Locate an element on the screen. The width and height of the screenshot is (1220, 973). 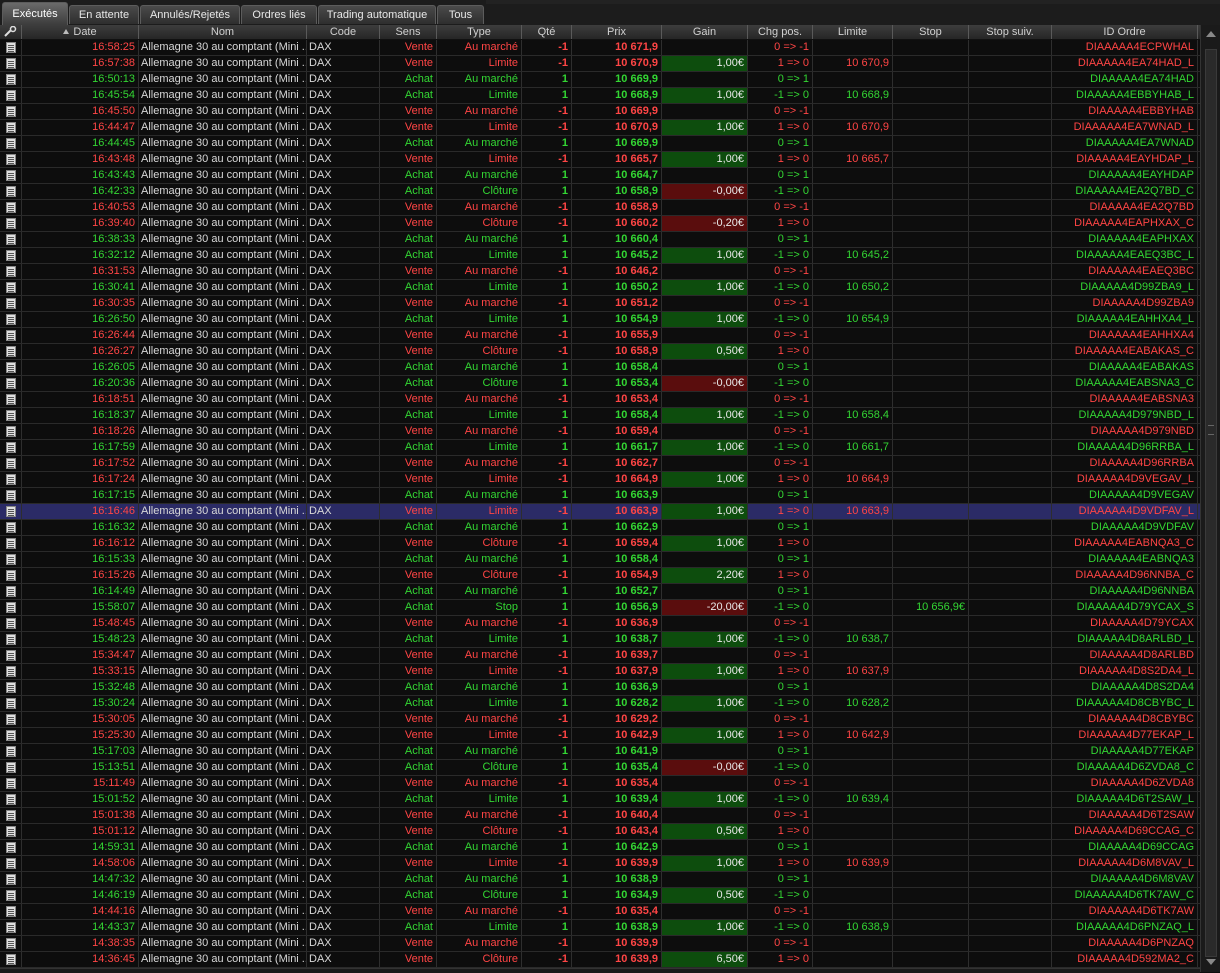
wrench-icon is located at coordinates (10, 32).